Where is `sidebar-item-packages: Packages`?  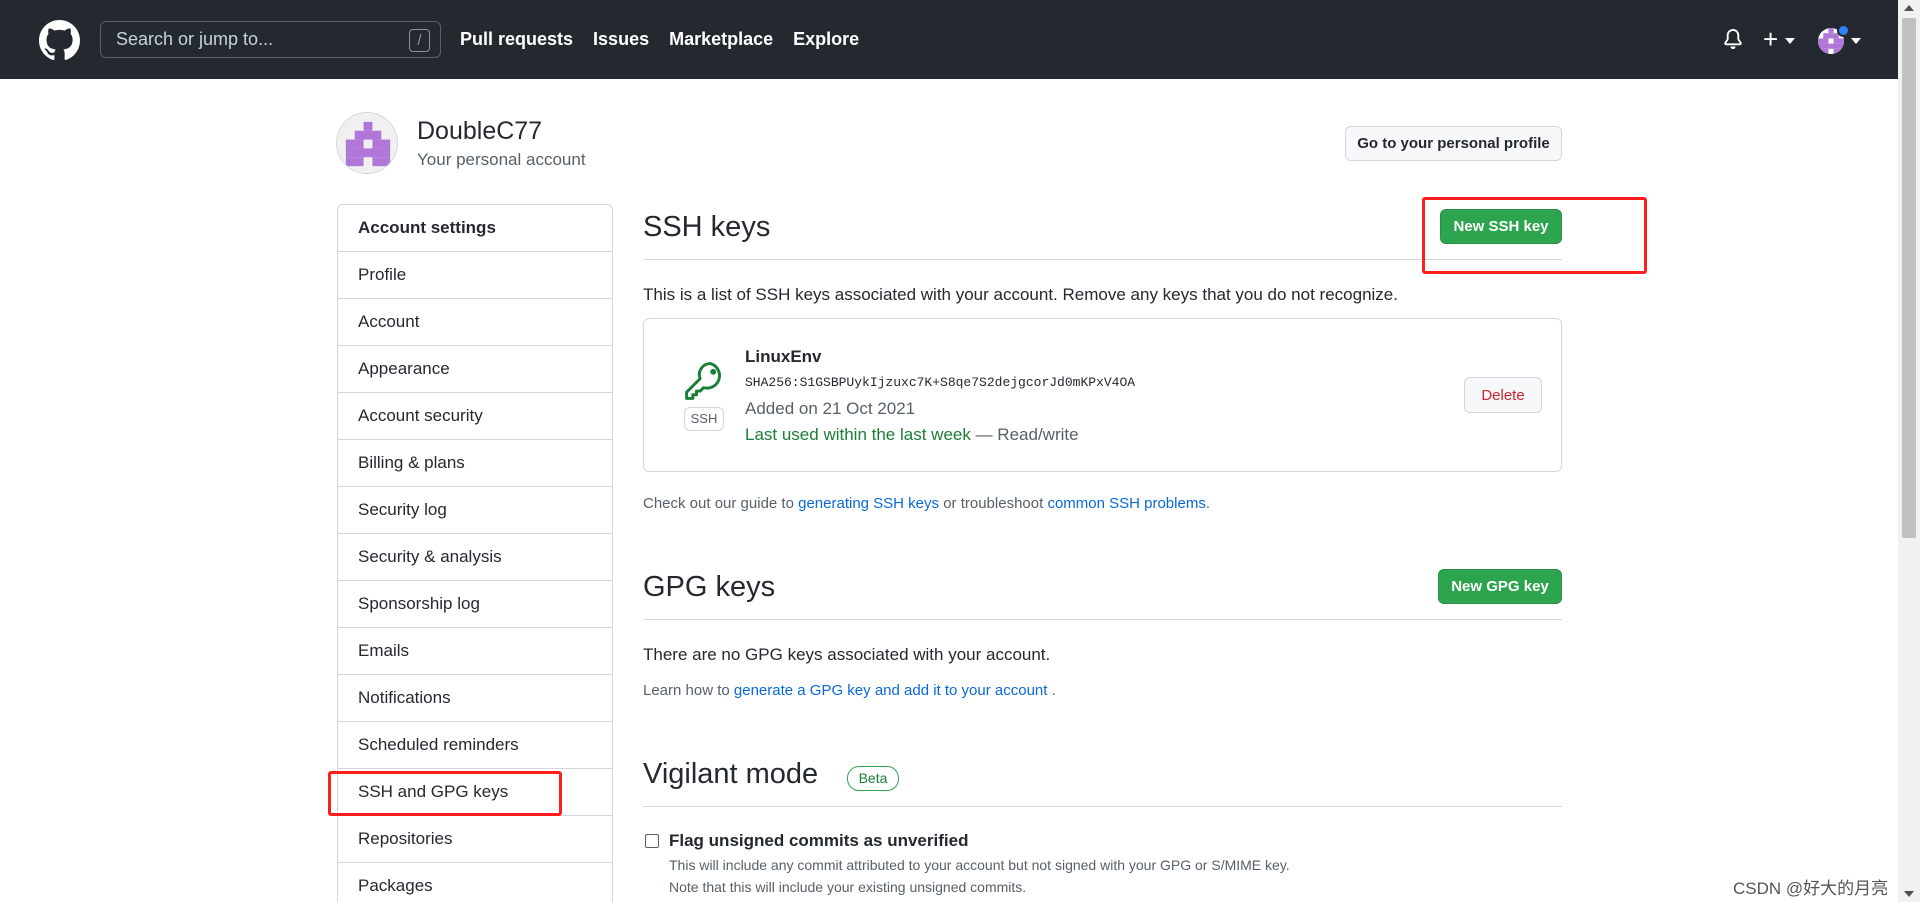 sidebar-item-packages: Packages is located at coordinates (475, 882).